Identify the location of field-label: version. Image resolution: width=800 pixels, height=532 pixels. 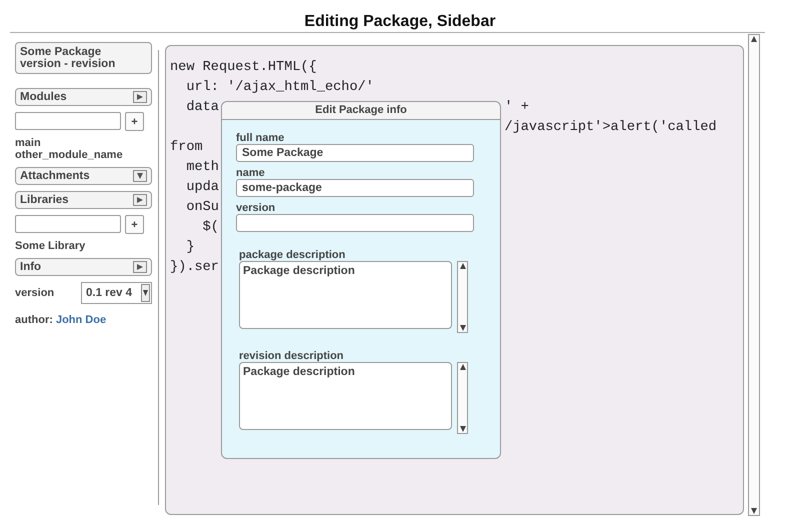
(256, 208).